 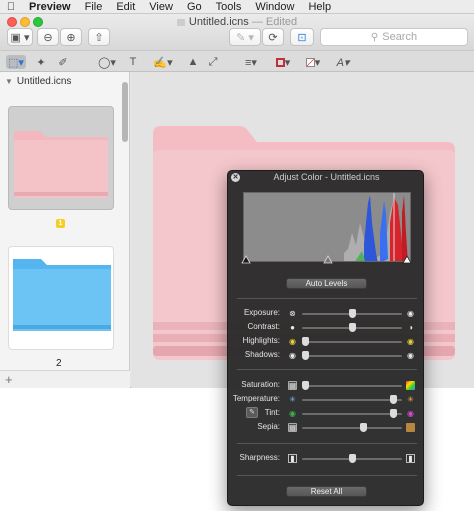 What do you see at coordinates (48, 37) in the screenshot?
I see `zoom-out-button: ⊖` at bounding box center [48, 37].